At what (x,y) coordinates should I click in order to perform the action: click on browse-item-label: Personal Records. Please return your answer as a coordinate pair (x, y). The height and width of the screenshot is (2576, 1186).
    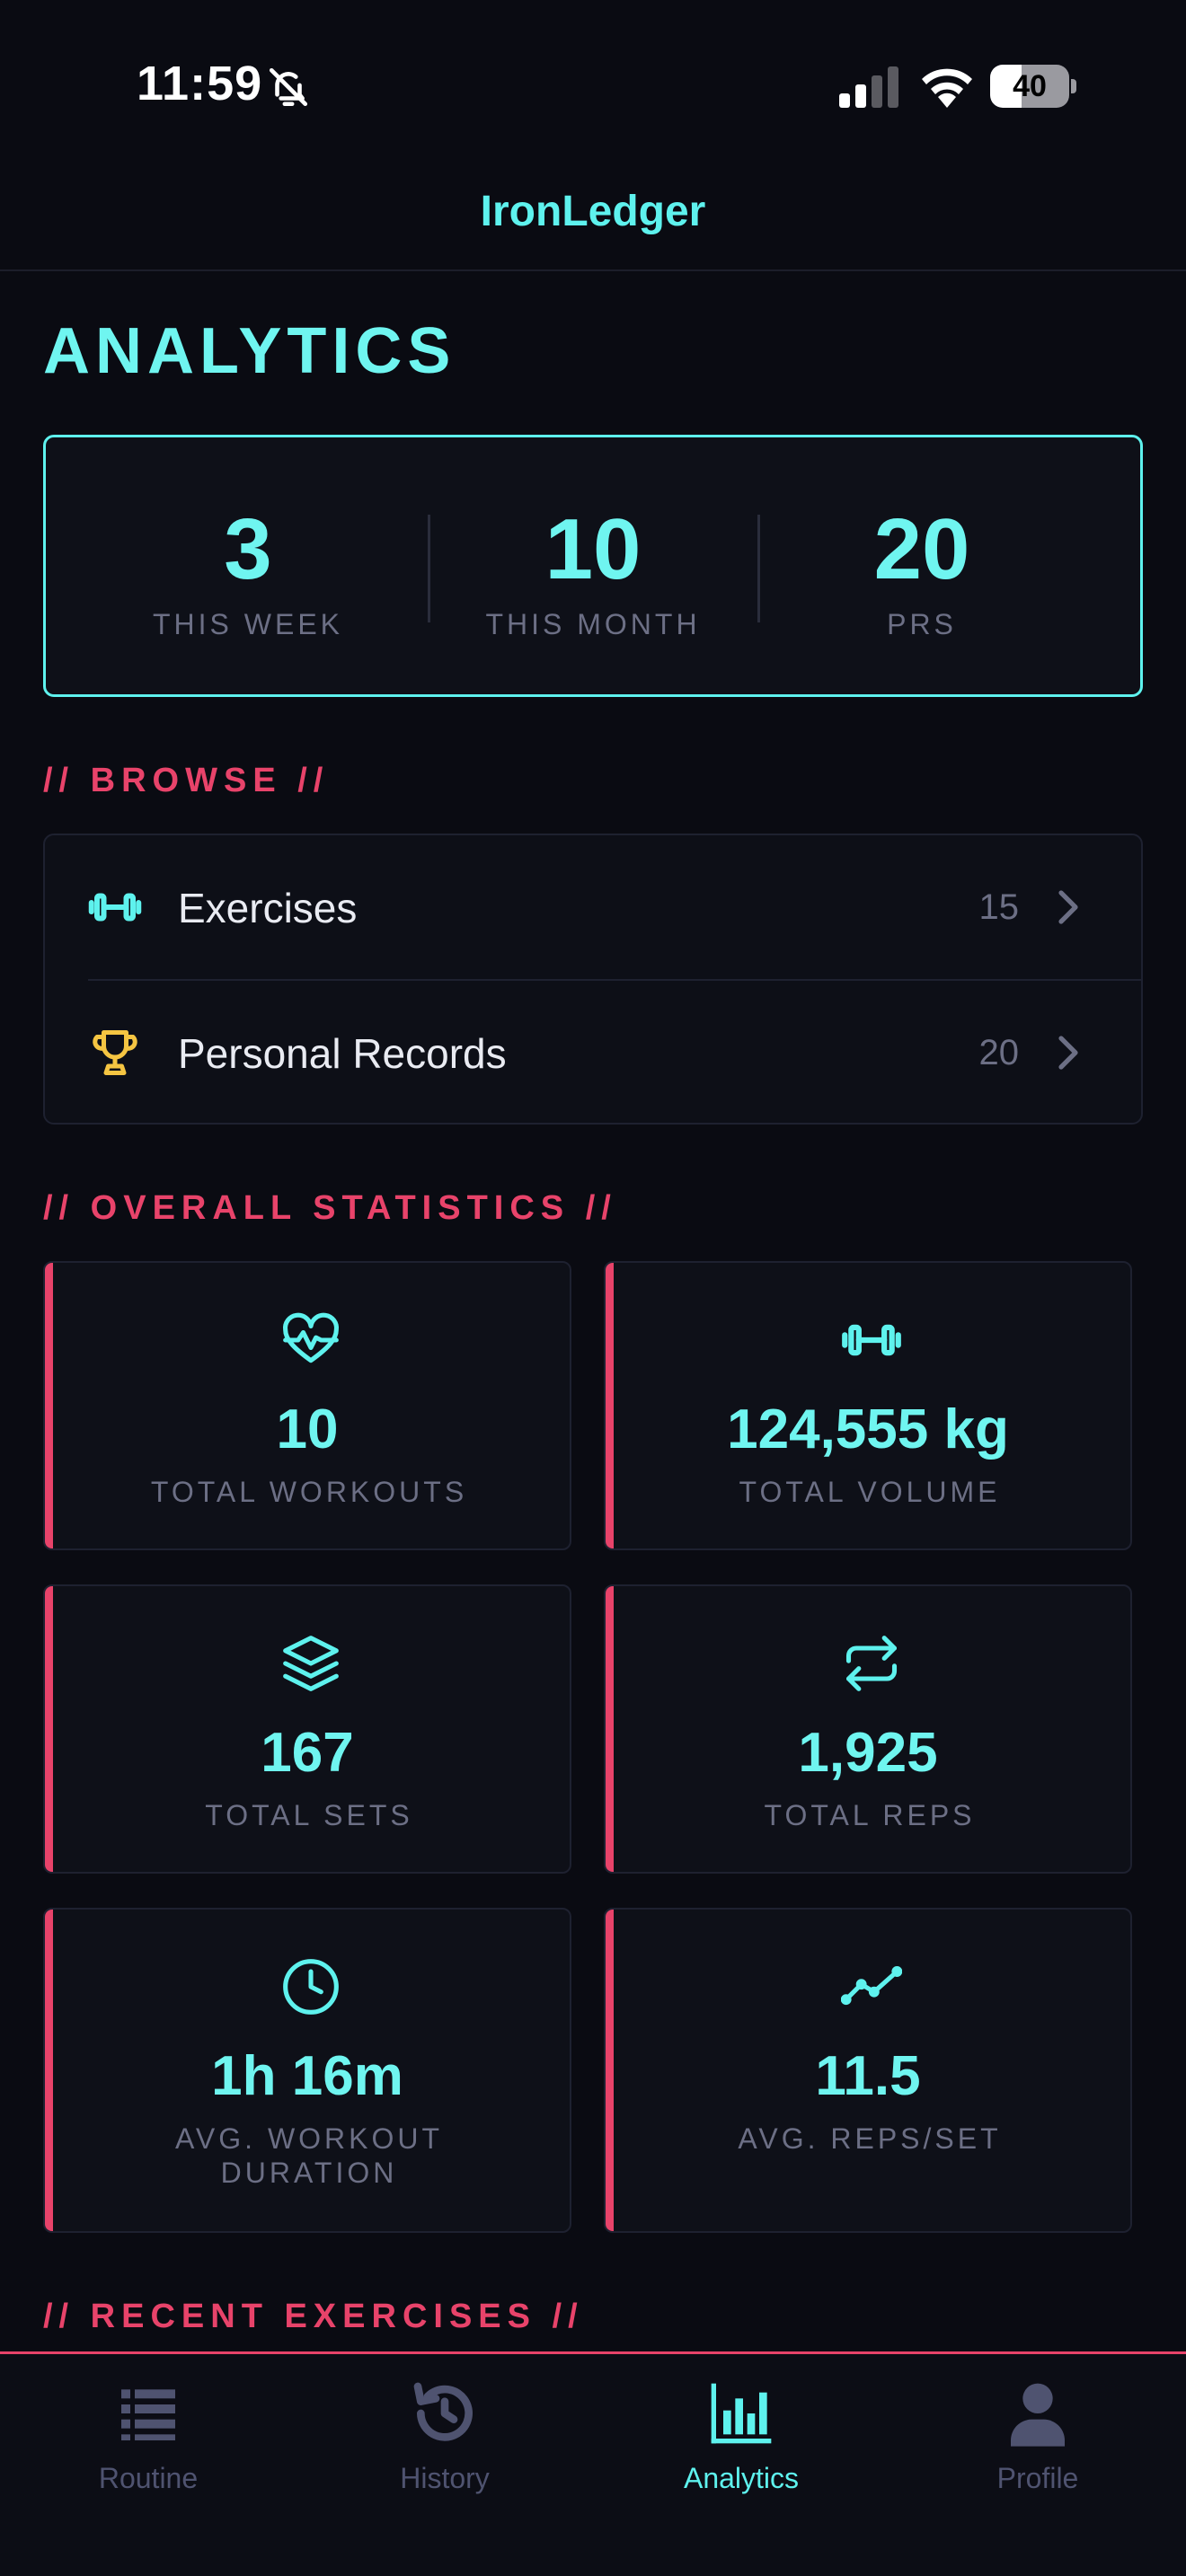
    Looking at the image, I should click on (342, 1053).